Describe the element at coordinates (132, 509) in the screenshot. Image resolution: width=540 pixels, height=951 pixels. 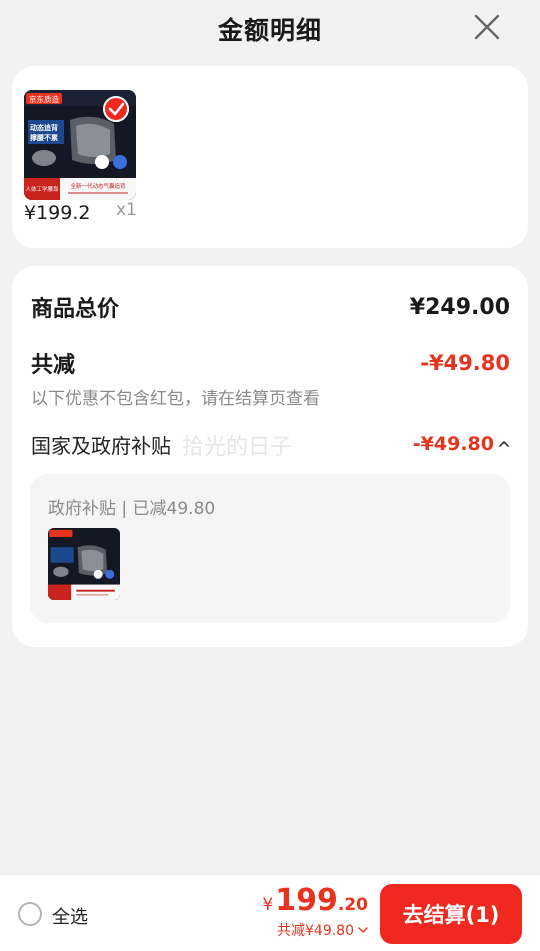
I see `subsidy-detail-title: 政府补贴 | 已减49.80` at that location.